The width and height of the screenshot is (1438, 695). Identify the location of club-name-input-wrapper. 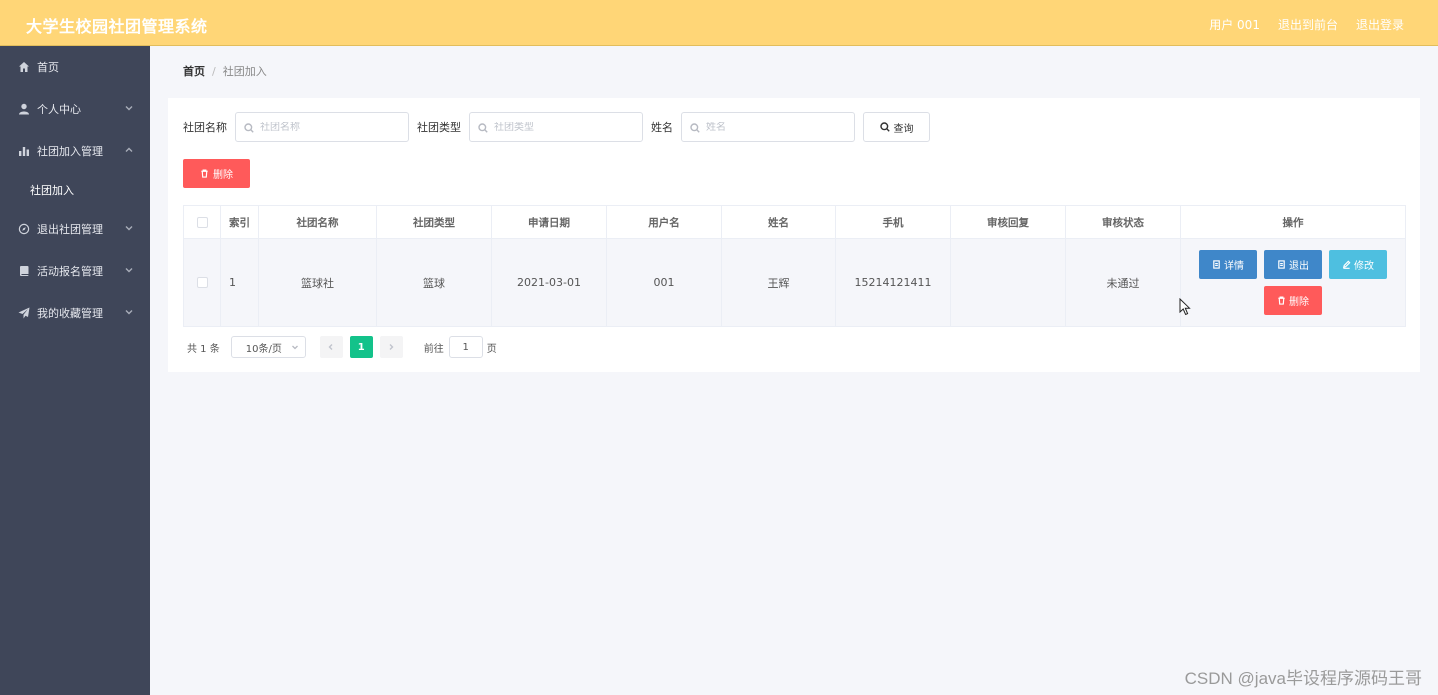
(322, 127).